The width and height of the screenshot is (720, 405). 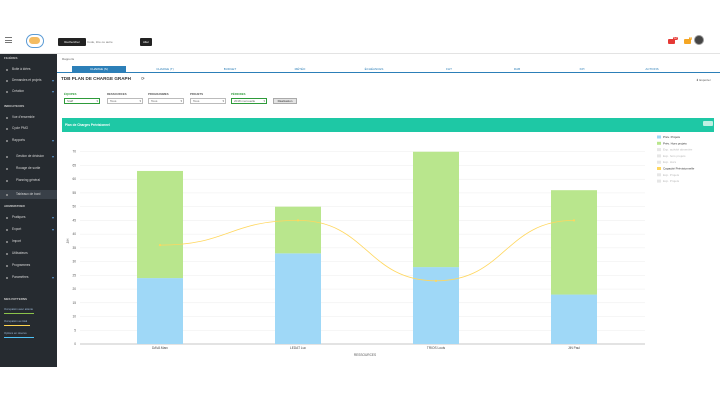 I want to click on capacity-line, so click(x=367, y=250).